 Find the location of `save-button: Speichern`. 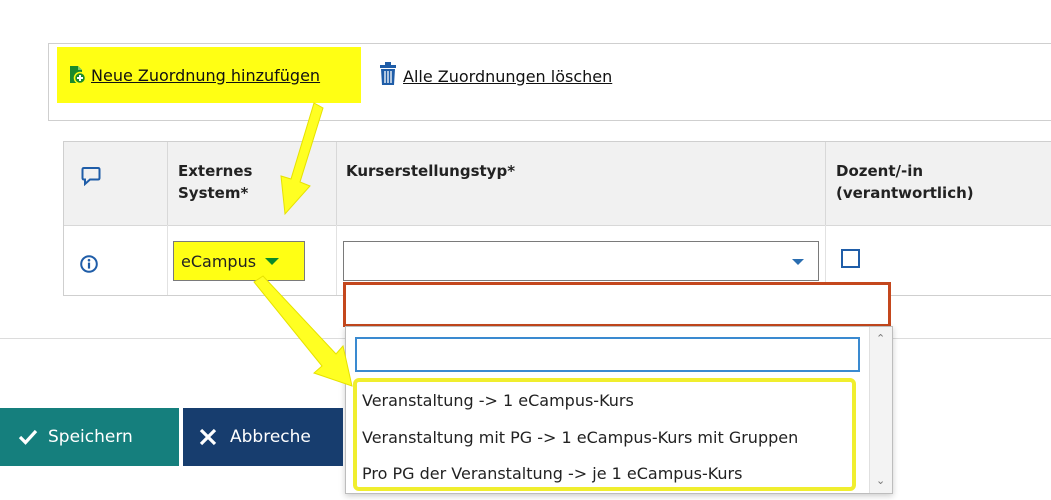

save-button: Speichern is located at coordinates (89, 437).